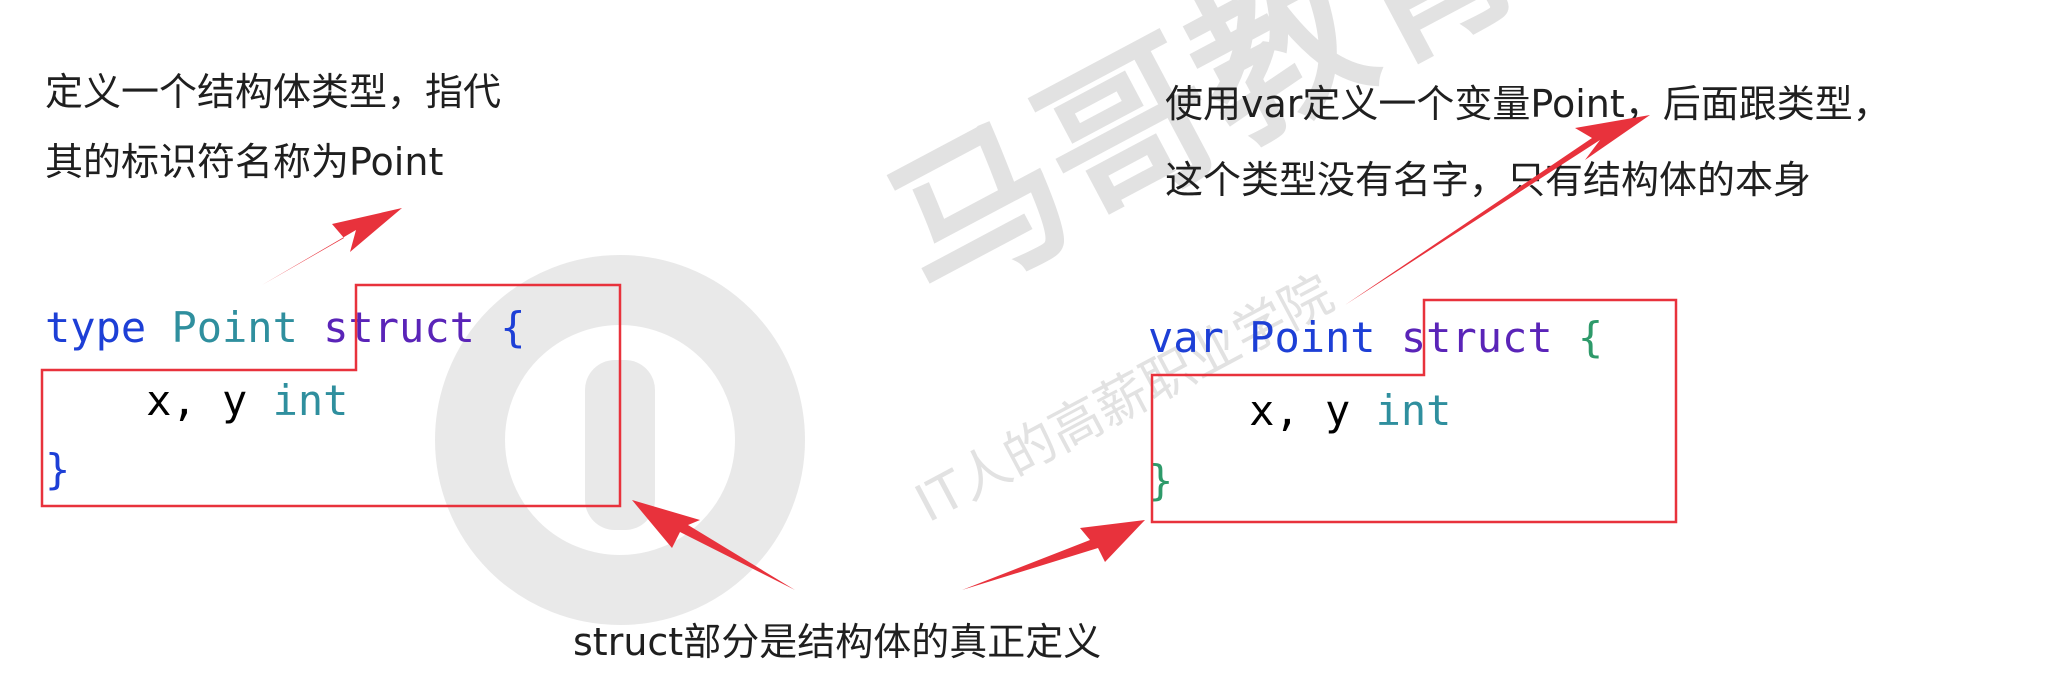 The image size is (2050, 680). Describe the element at coordinates (331, 395) in the screenshot. I see `left-struct-box` at that location.